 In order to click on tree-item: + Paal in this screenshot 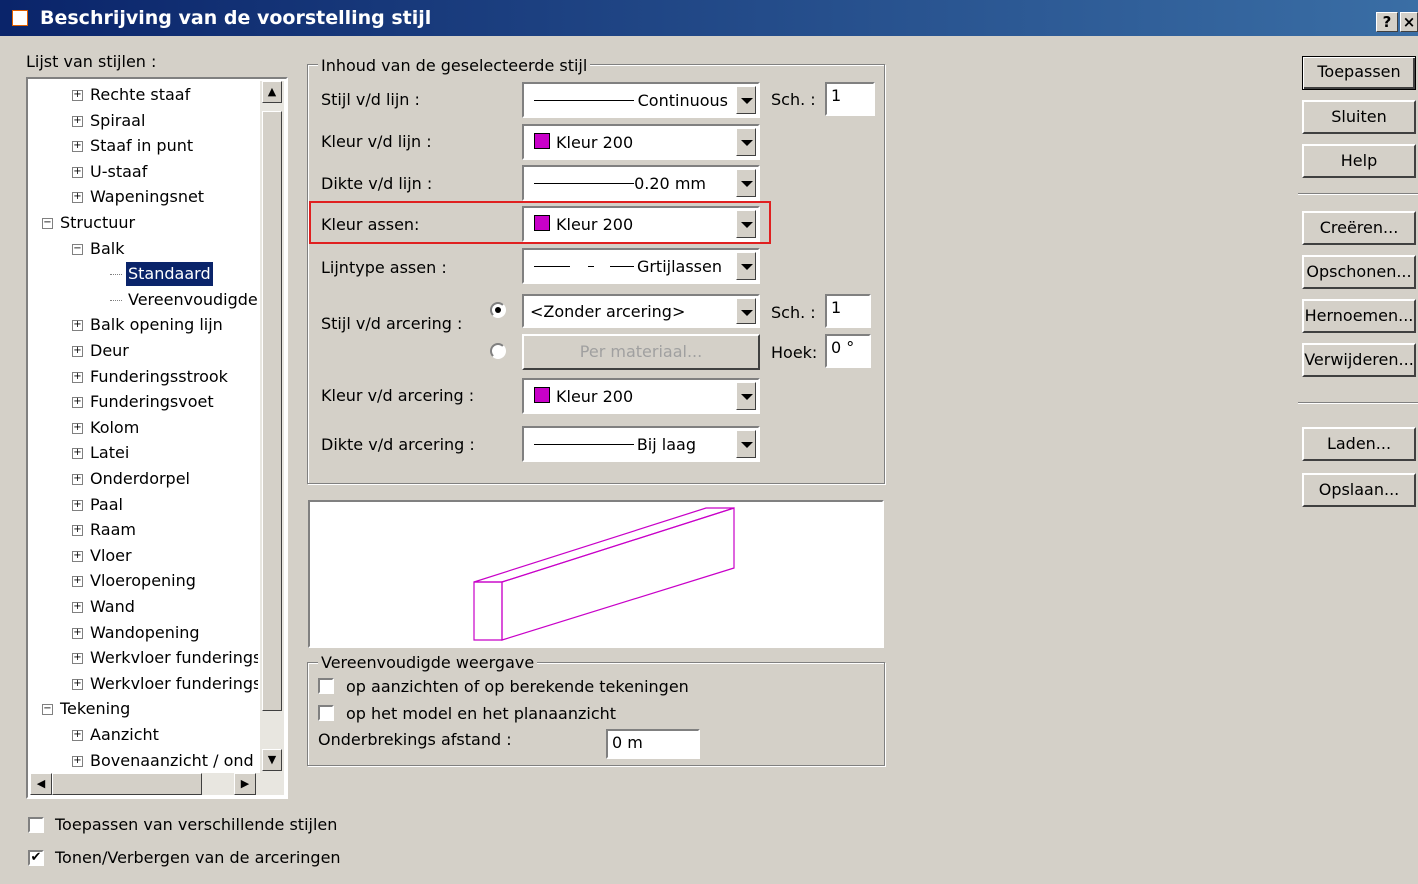, I will do `click(143, 505)`.